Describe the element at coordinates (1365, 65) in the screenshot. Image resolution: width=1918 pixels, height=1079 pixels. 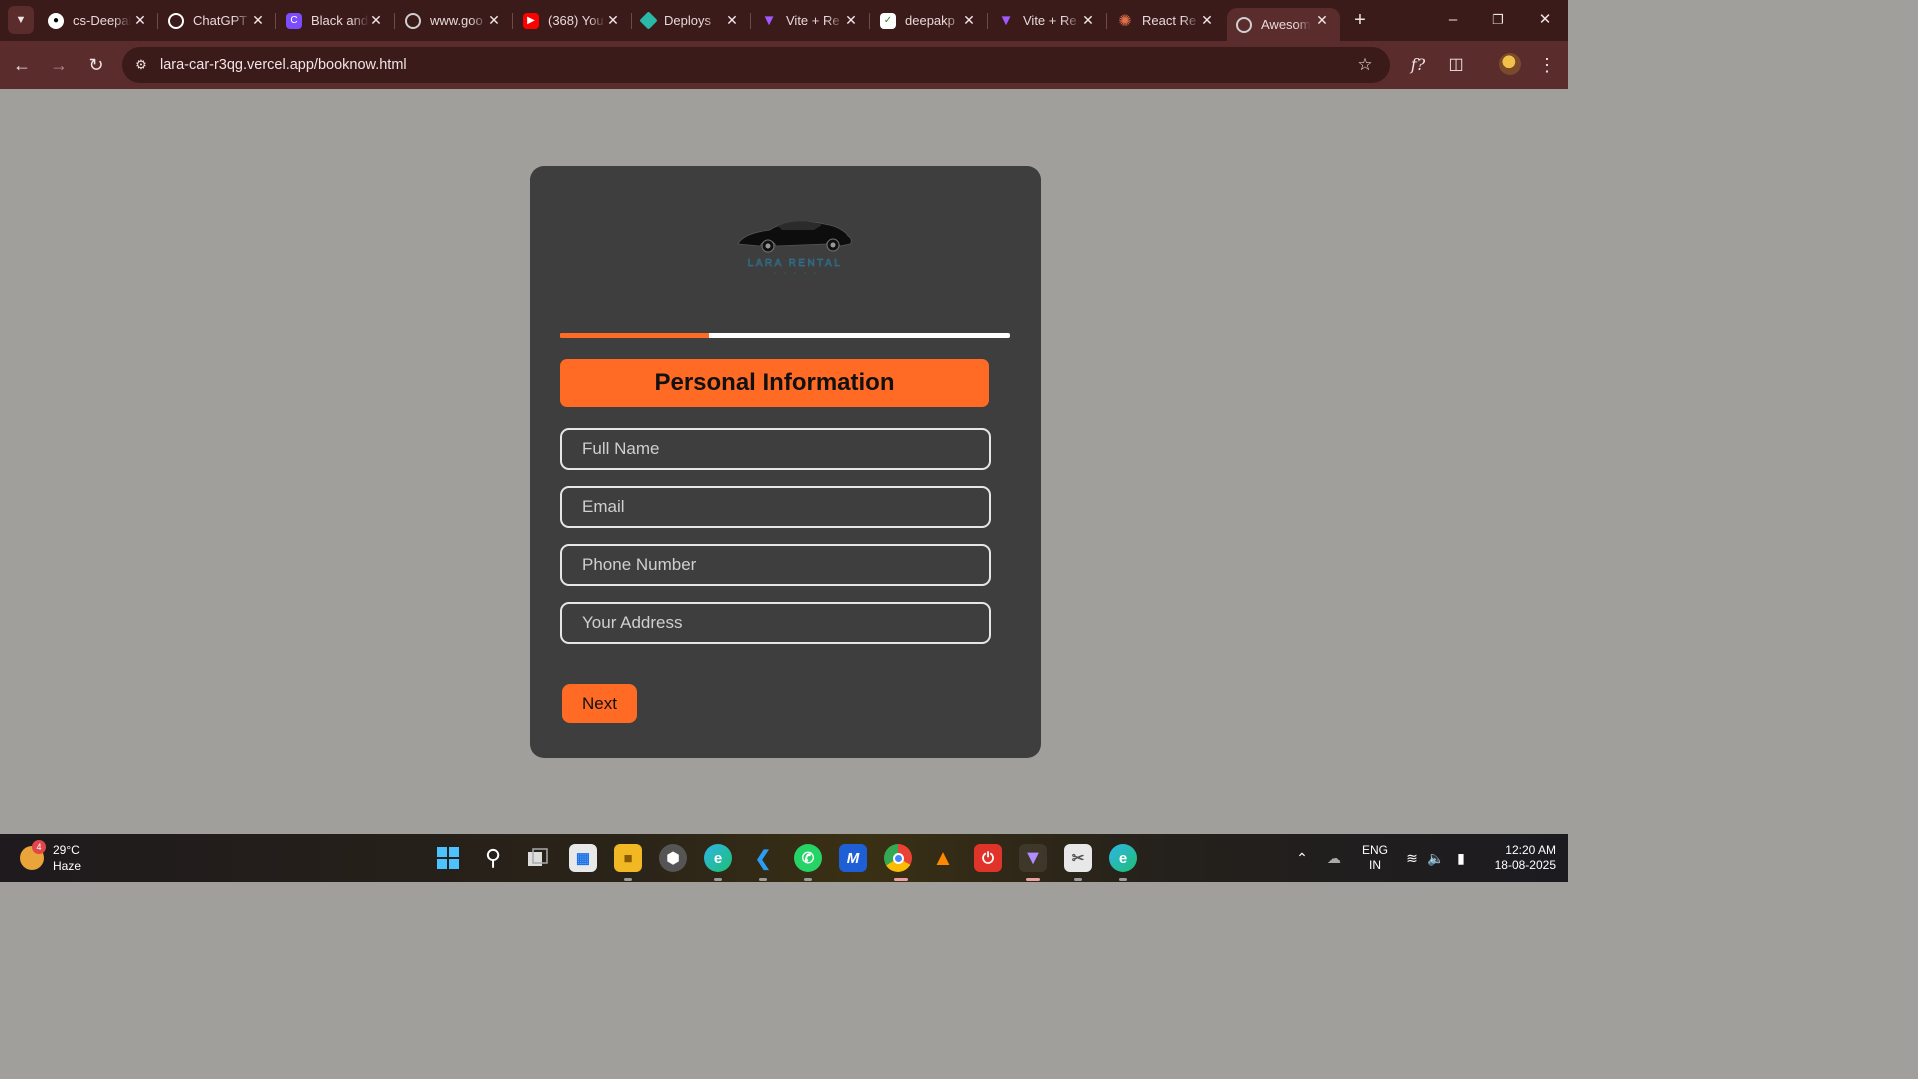
I see `bookmark-star-icon: ☆` at that location.